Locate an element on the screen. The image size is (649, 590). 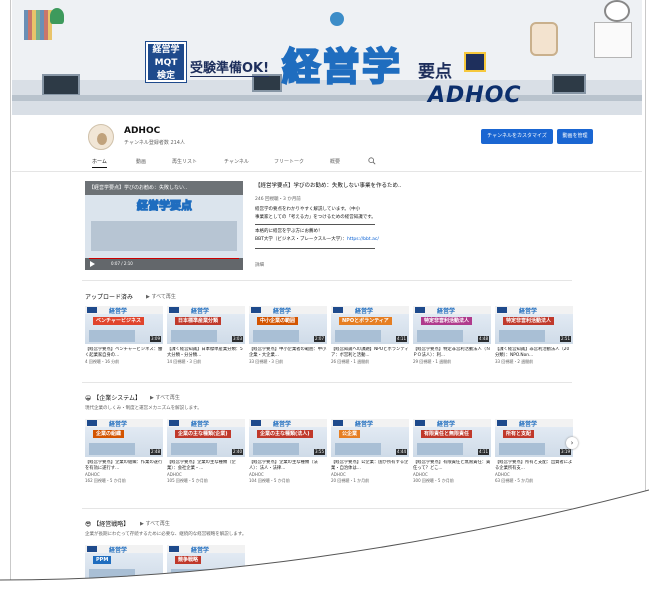
plant-illustration is located at coordinates (57, 16).